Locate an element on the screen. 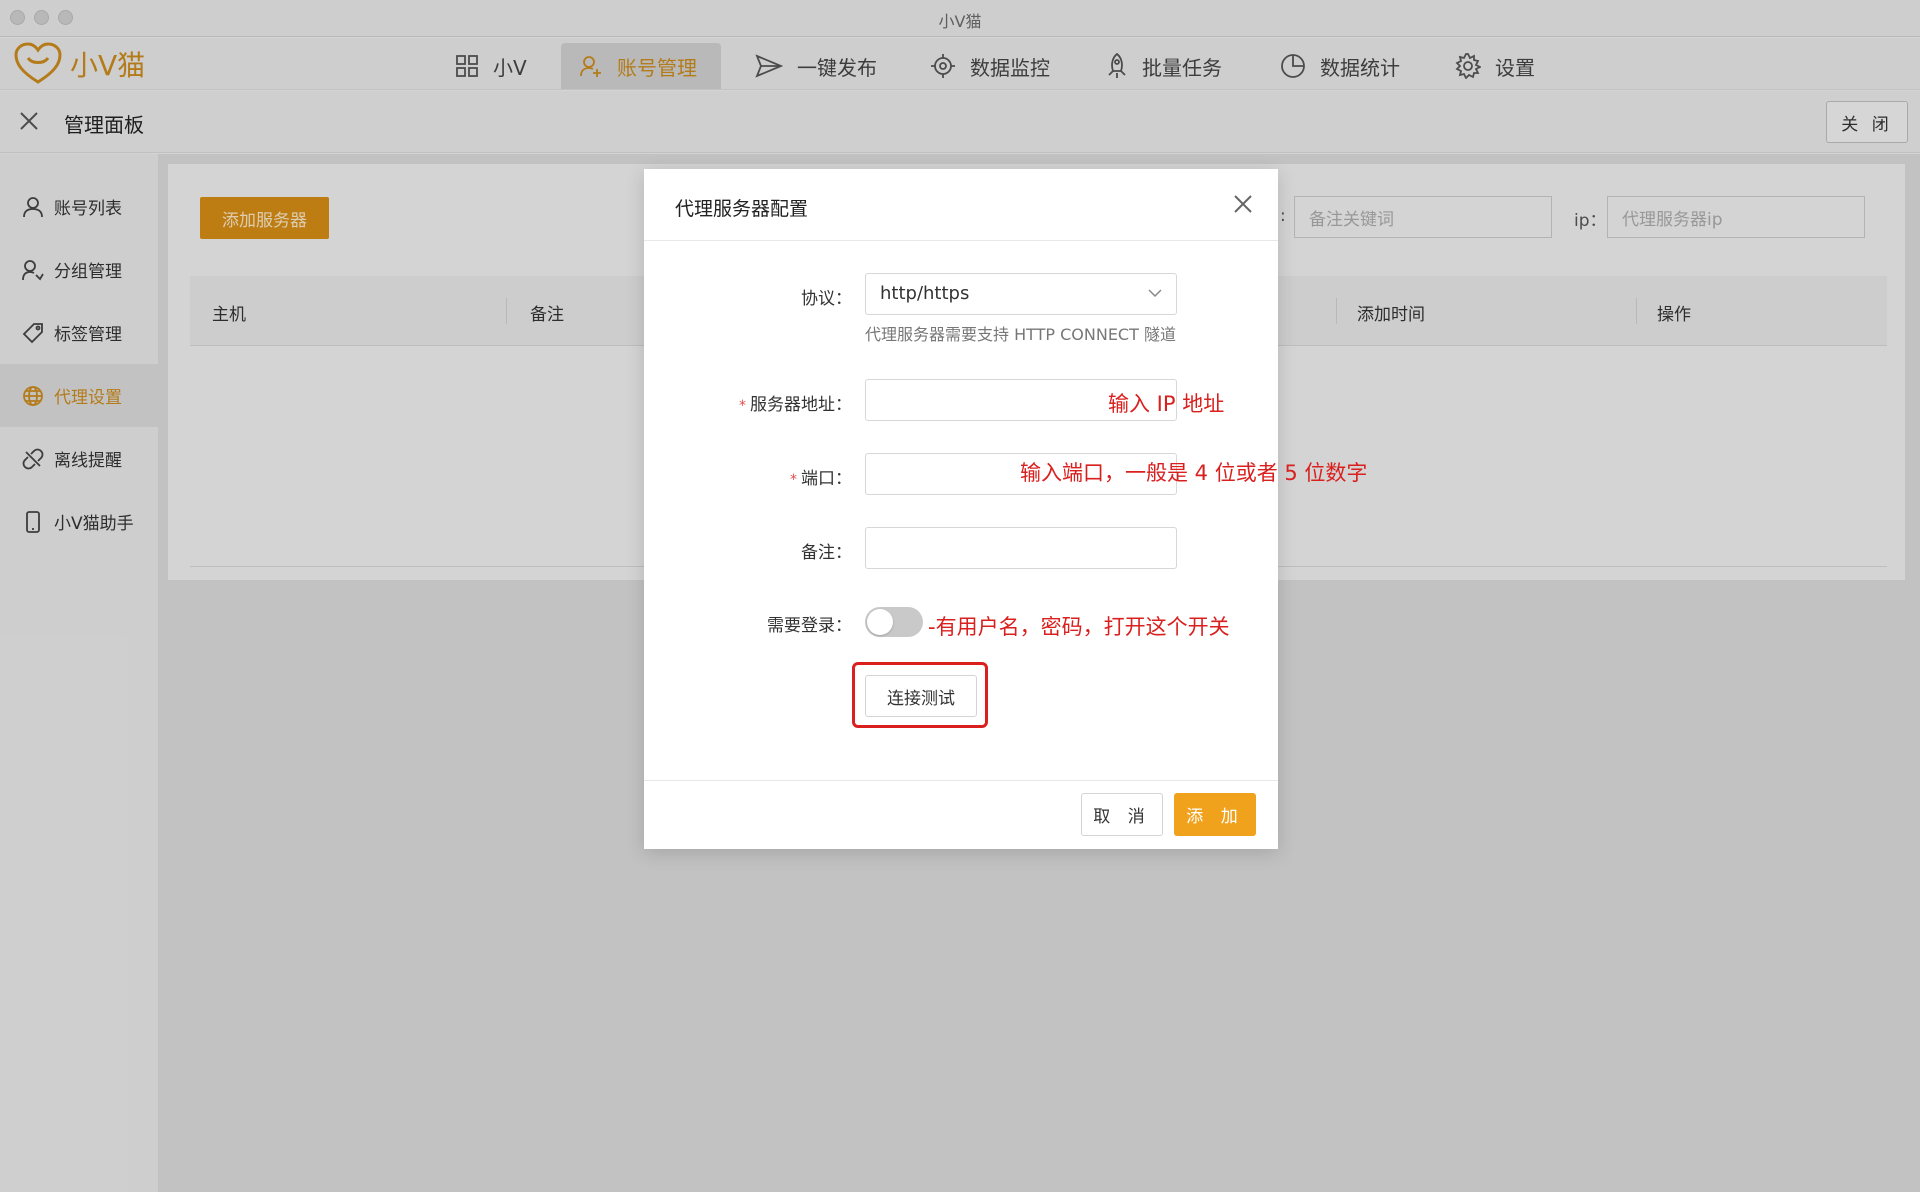 This screenshot has height=1192, width=1920. annotation-highlight-box is located at coordinates (920, 695).